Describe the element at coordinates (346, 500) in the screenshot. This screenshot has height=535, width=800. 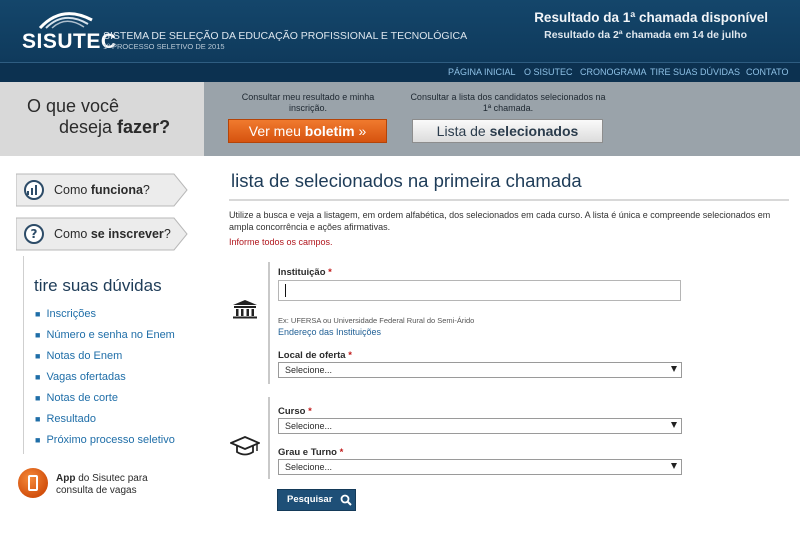
I see `search-icon` at that location.